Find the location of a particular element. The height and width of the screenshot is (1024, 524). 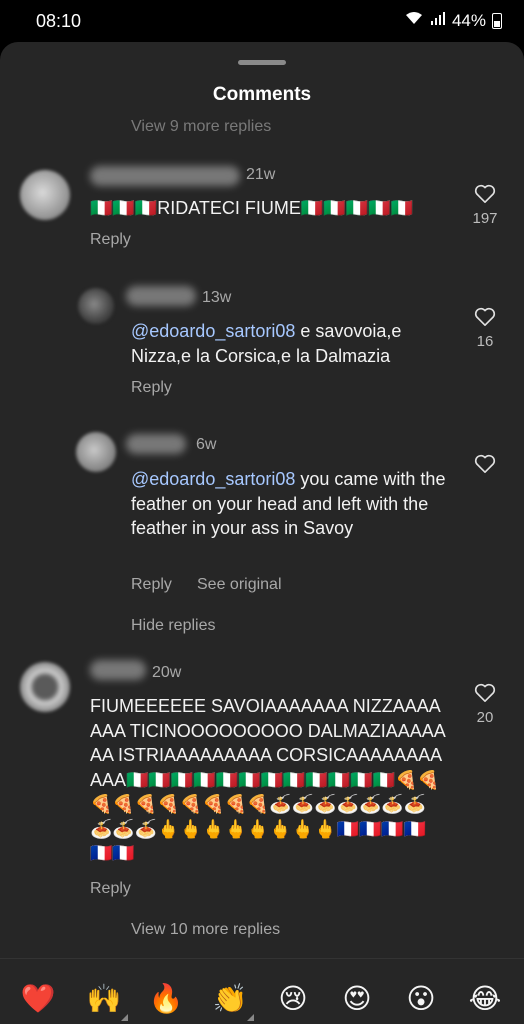

comment-time: 21w is located at coordinates (261, 174).